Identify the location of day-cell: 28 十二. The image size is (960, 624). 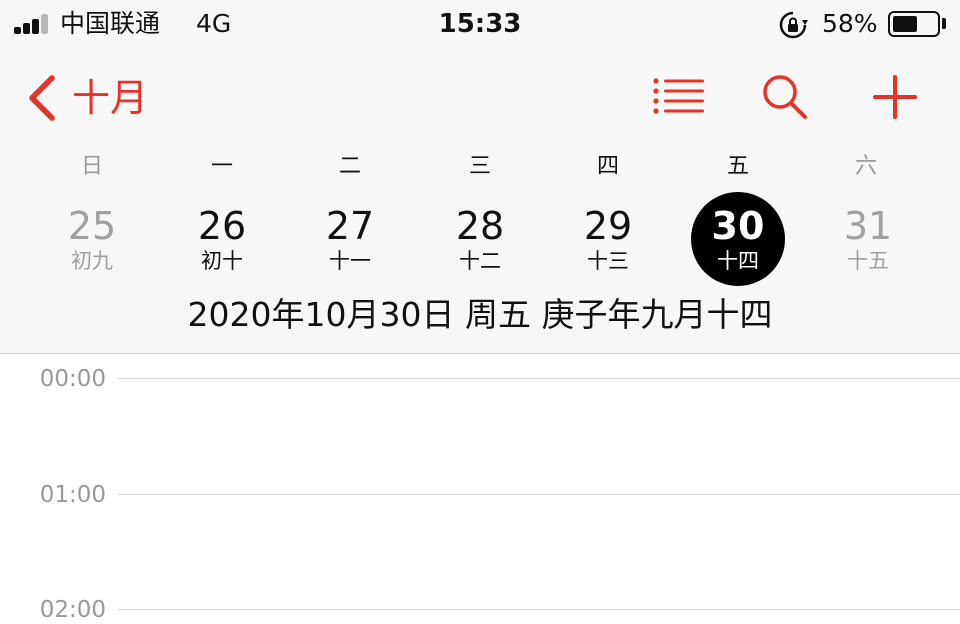
(480, 242).